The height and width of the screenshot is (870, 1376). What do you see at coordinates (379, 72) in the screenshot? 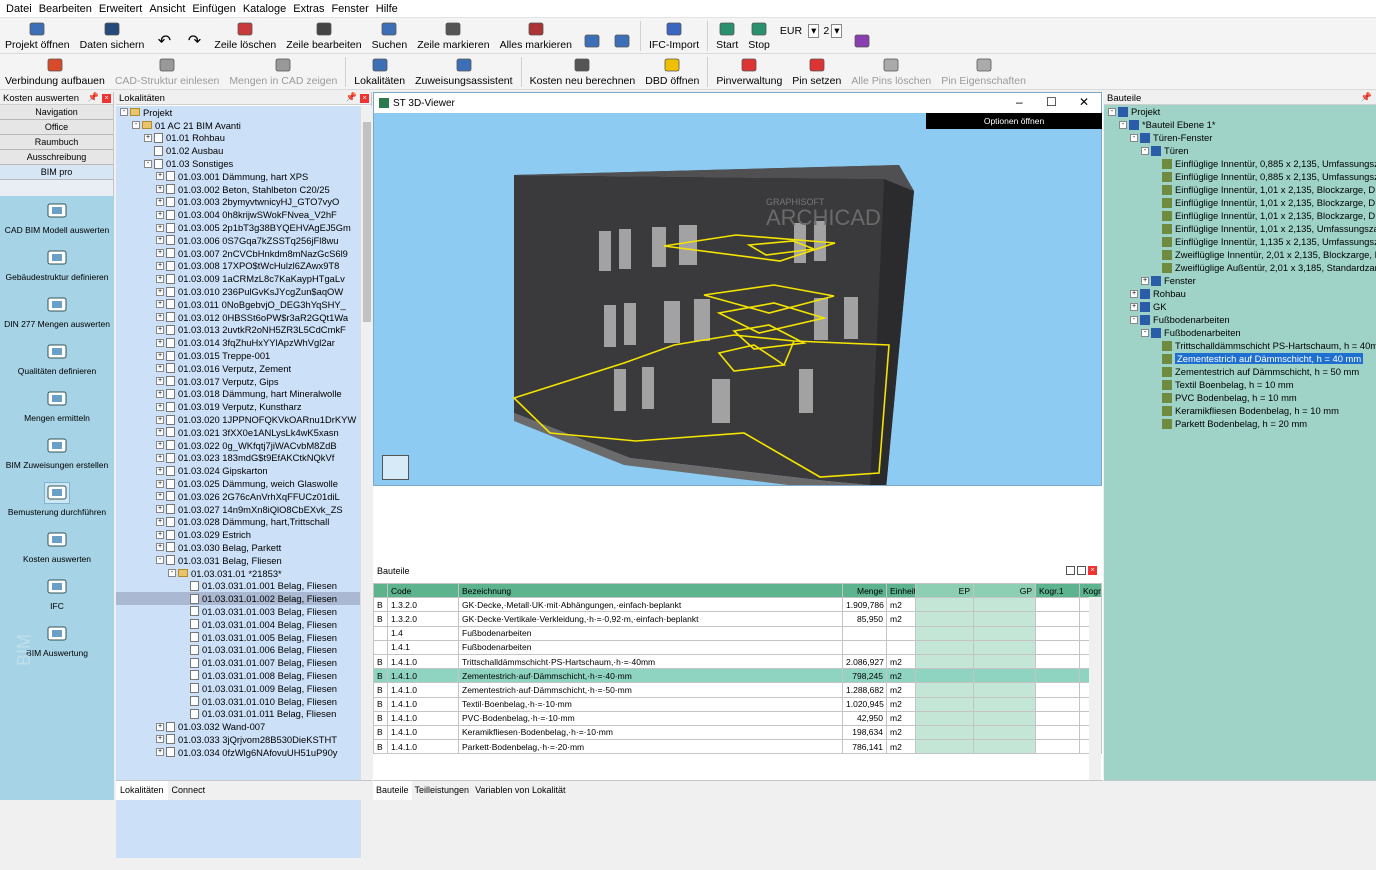
I see `toolbar2-button-3: Lokalitäten` at bounding box center [379, 72].